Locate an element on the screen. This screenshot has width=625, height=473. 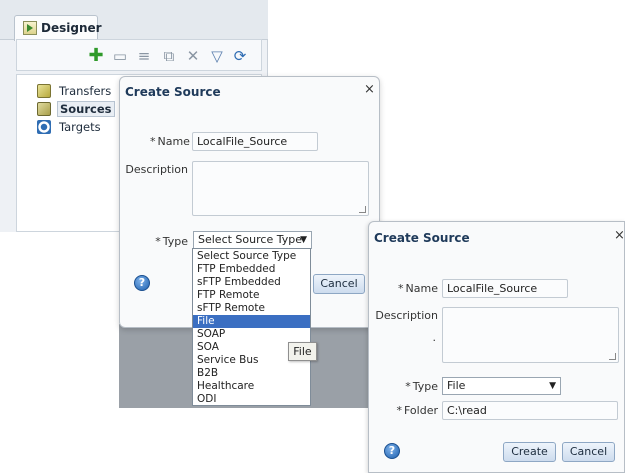
dropdown-option: SOAP is located at coordinates (251, 334).